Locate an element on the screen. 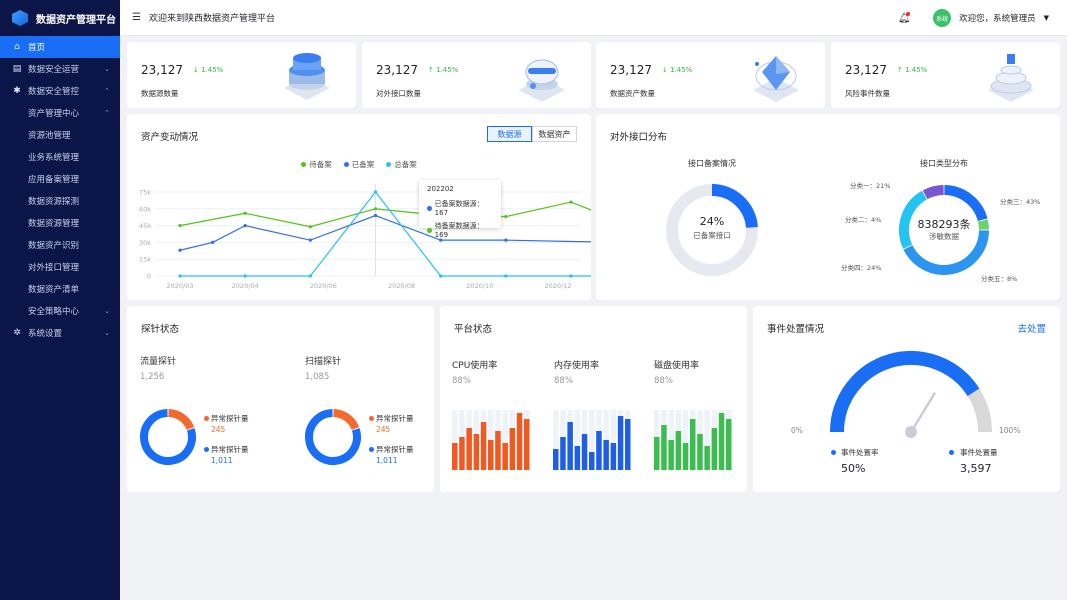 The image size is (1067, 600). gauge-hub is located at coordinates (911, 432).